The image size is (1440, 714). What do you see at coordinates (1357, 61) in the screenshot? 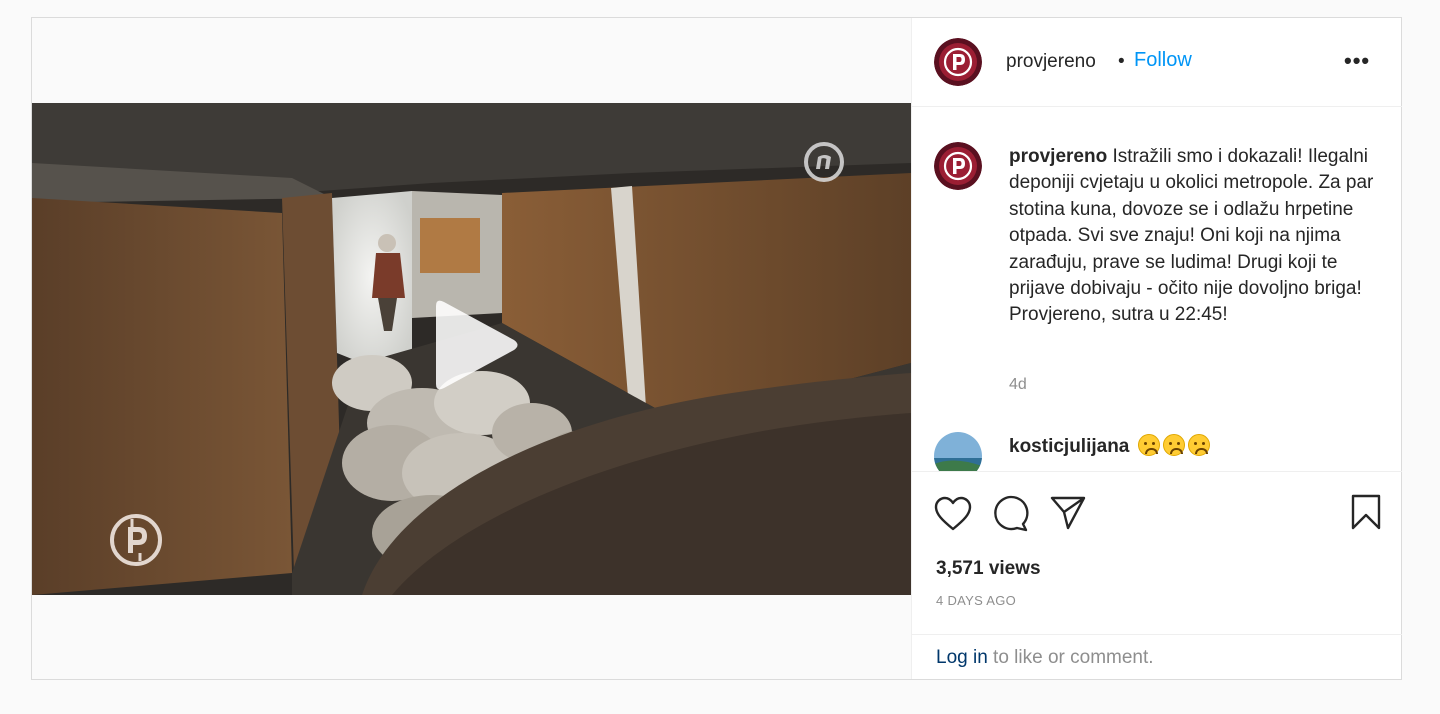
I see `more-options-icon: •••` at bounding box center [1357, 61].